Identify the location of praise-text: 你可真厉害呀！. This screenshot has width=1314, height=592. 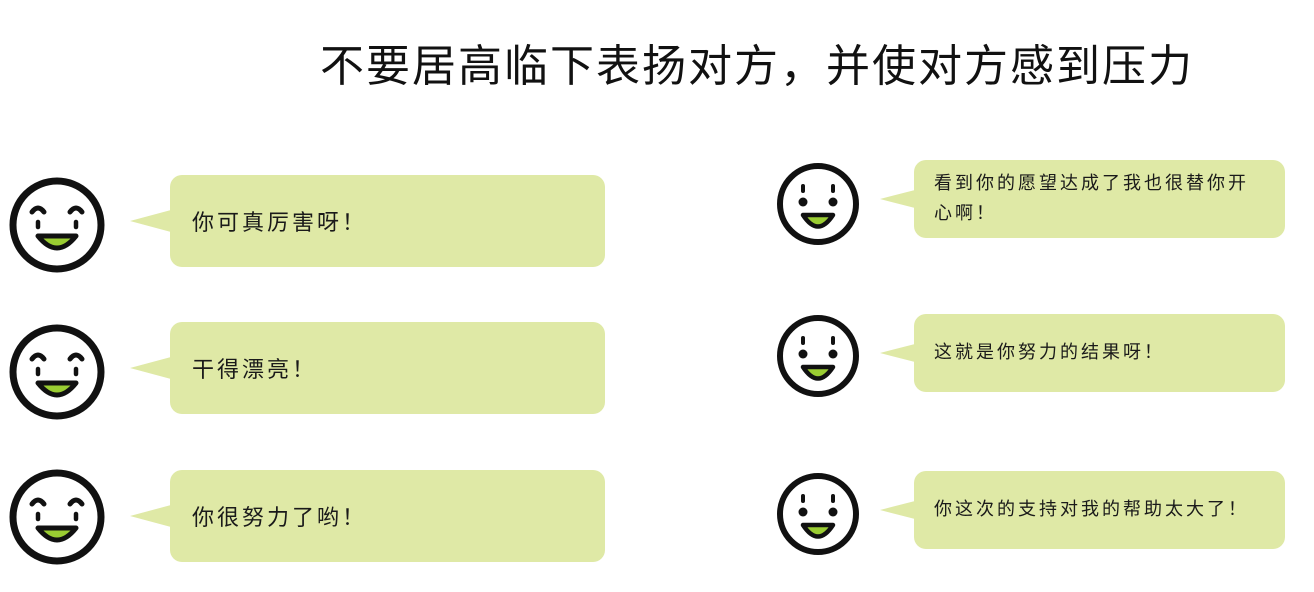
(280, 223).